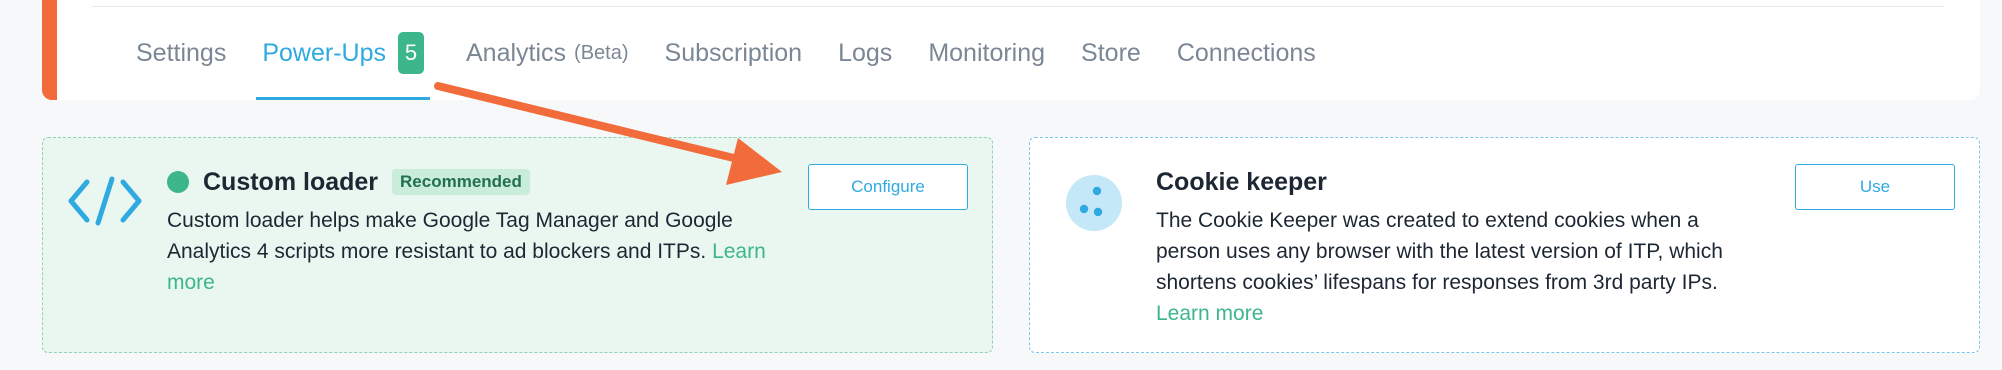  Describe the element at coordinates (411, 53) in the screenshot. I see `count-badge: 5` at that location.